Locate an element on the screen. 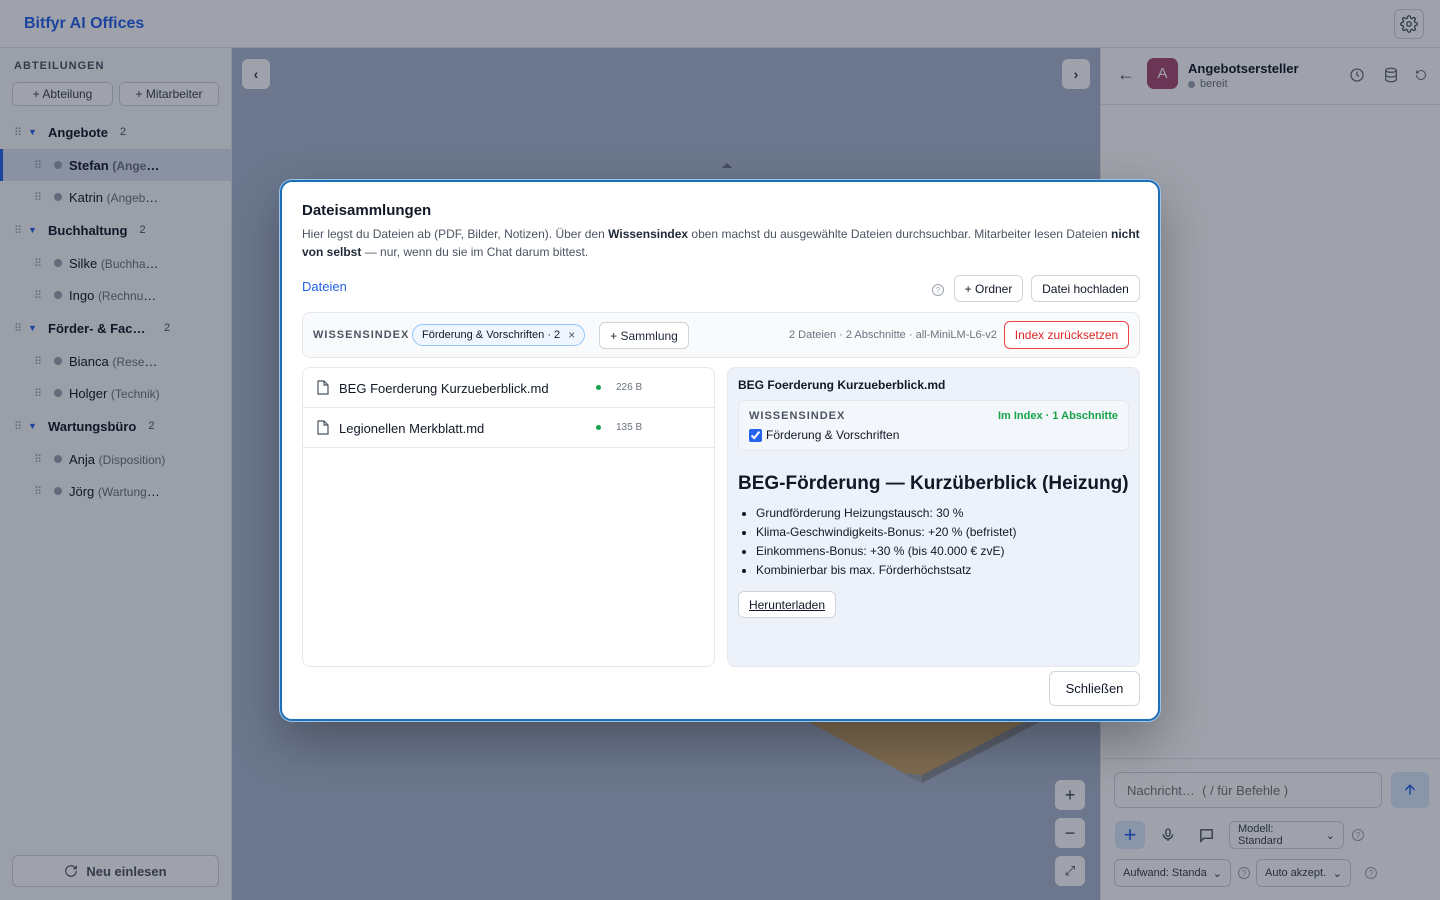 This screenshot has width=1440, height=900. help-icon: ? is located at coordinates (938, 290).